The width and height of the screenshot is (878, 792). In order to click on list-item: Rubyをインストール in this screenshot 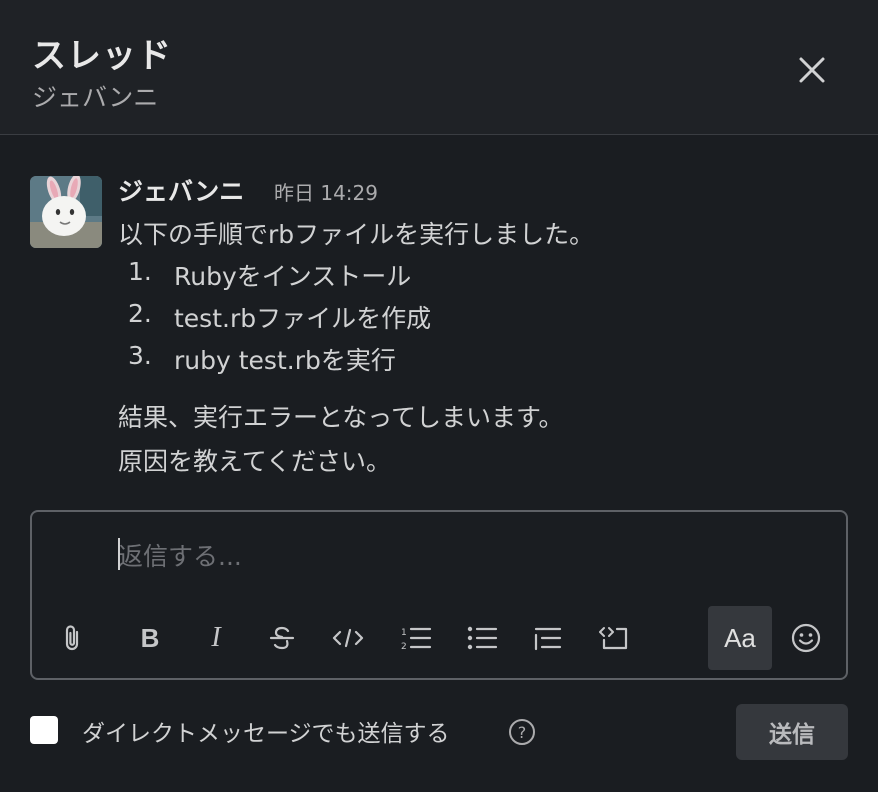, I will do `click(293, 276)`.